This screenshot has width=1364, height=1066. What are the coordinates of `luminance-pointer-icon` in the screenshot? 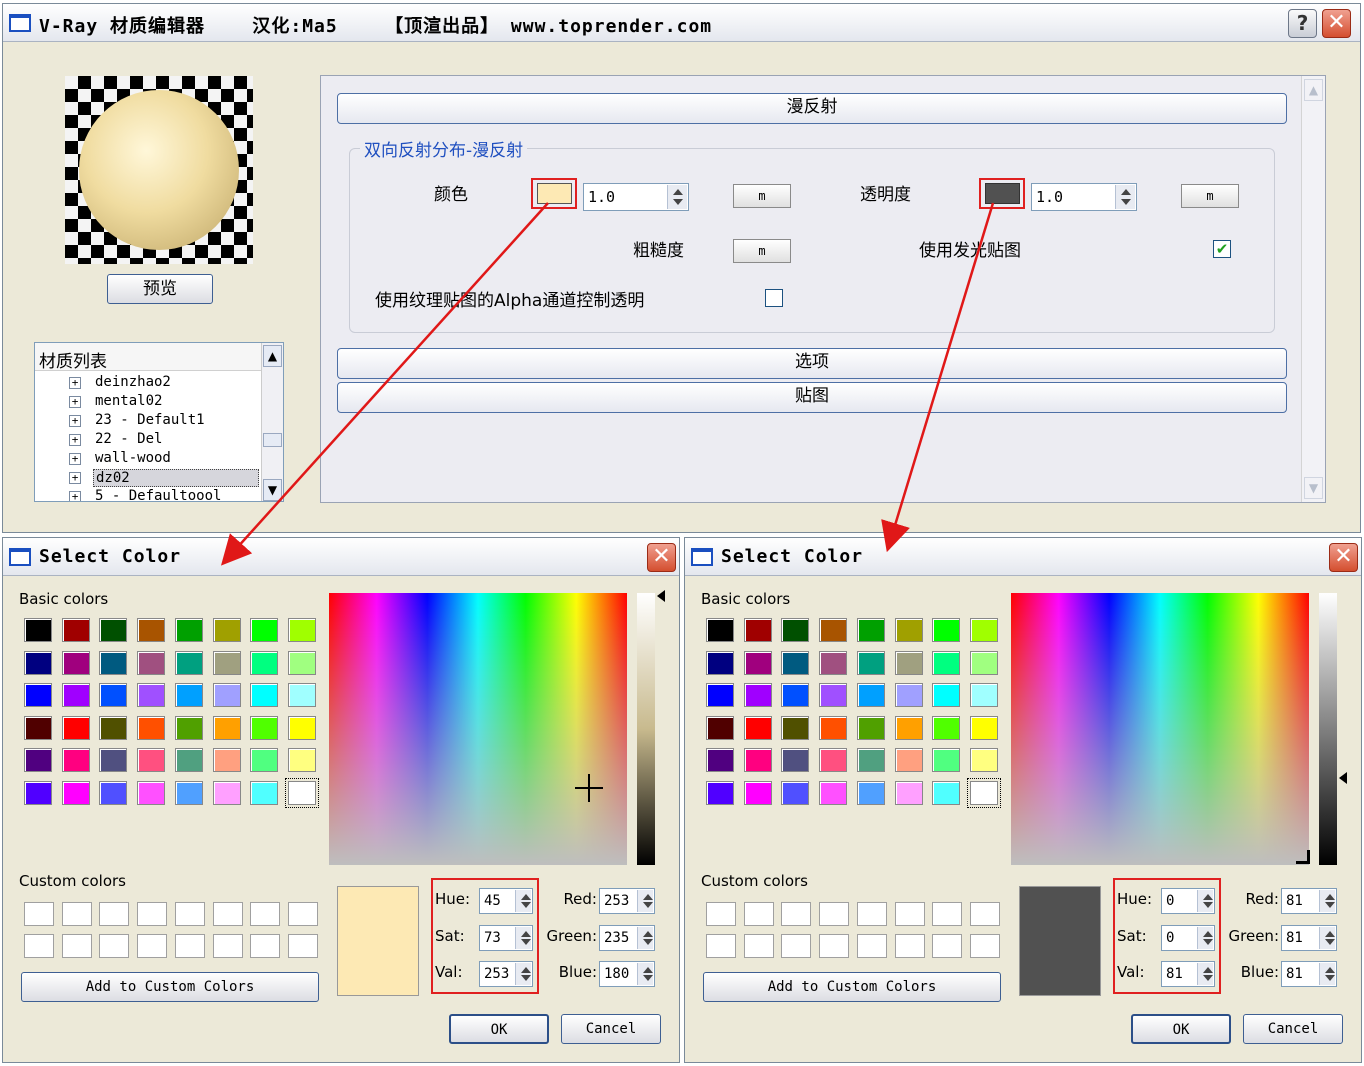 It's located at (1343, 778).